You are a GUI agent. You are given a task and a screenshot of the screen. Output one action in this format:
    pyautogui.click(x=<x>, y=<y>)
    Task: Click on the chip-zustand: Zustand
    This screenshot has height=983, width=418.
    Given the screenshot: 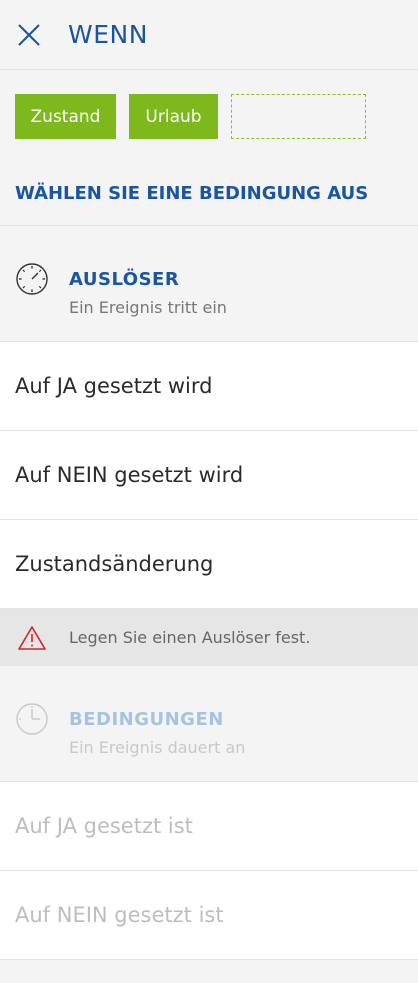 What is the action you would take?
    pyautogui.click(x=65, y=116)
    